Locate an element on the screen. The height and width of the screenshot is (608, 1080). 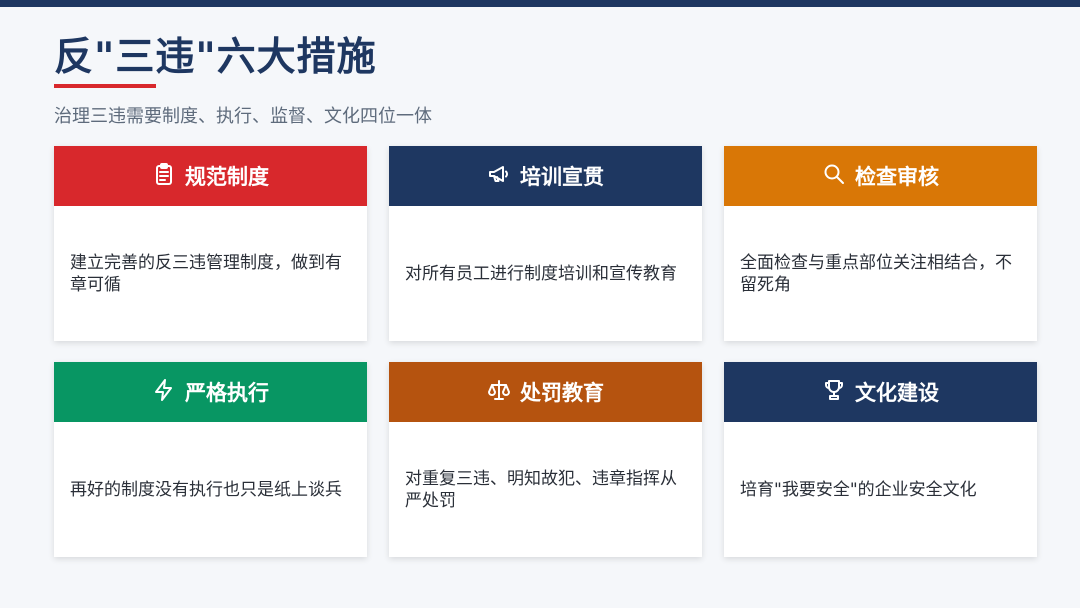
card-title: 文化建设 is located at coordinates (897, 393).